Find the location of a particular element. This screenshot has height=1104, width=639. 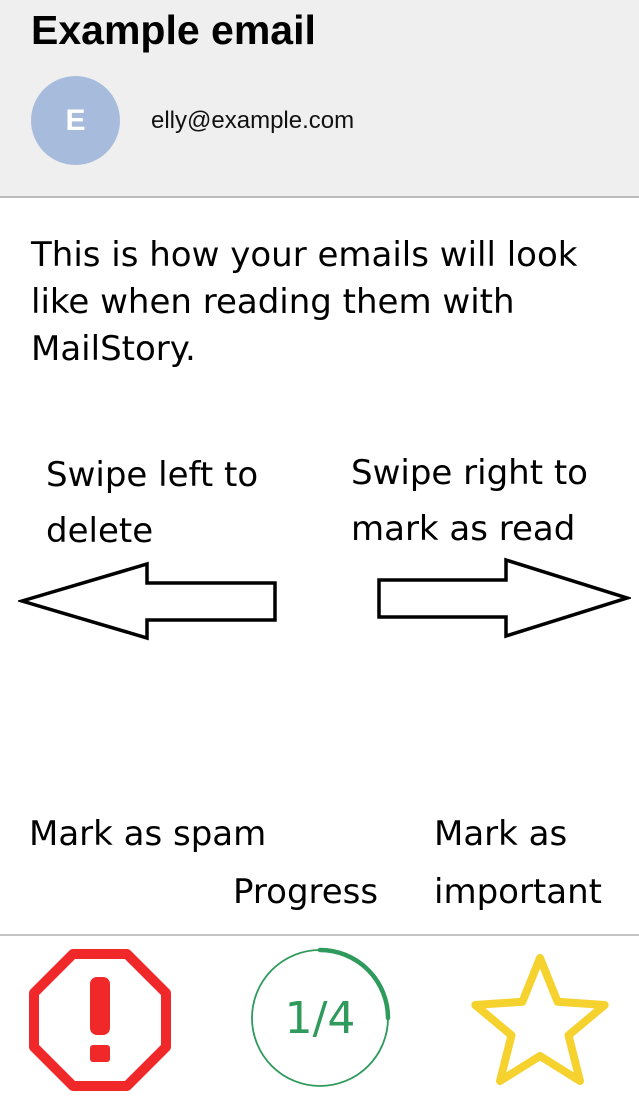

avatar-initial: E is located at coordinates (75, 120).